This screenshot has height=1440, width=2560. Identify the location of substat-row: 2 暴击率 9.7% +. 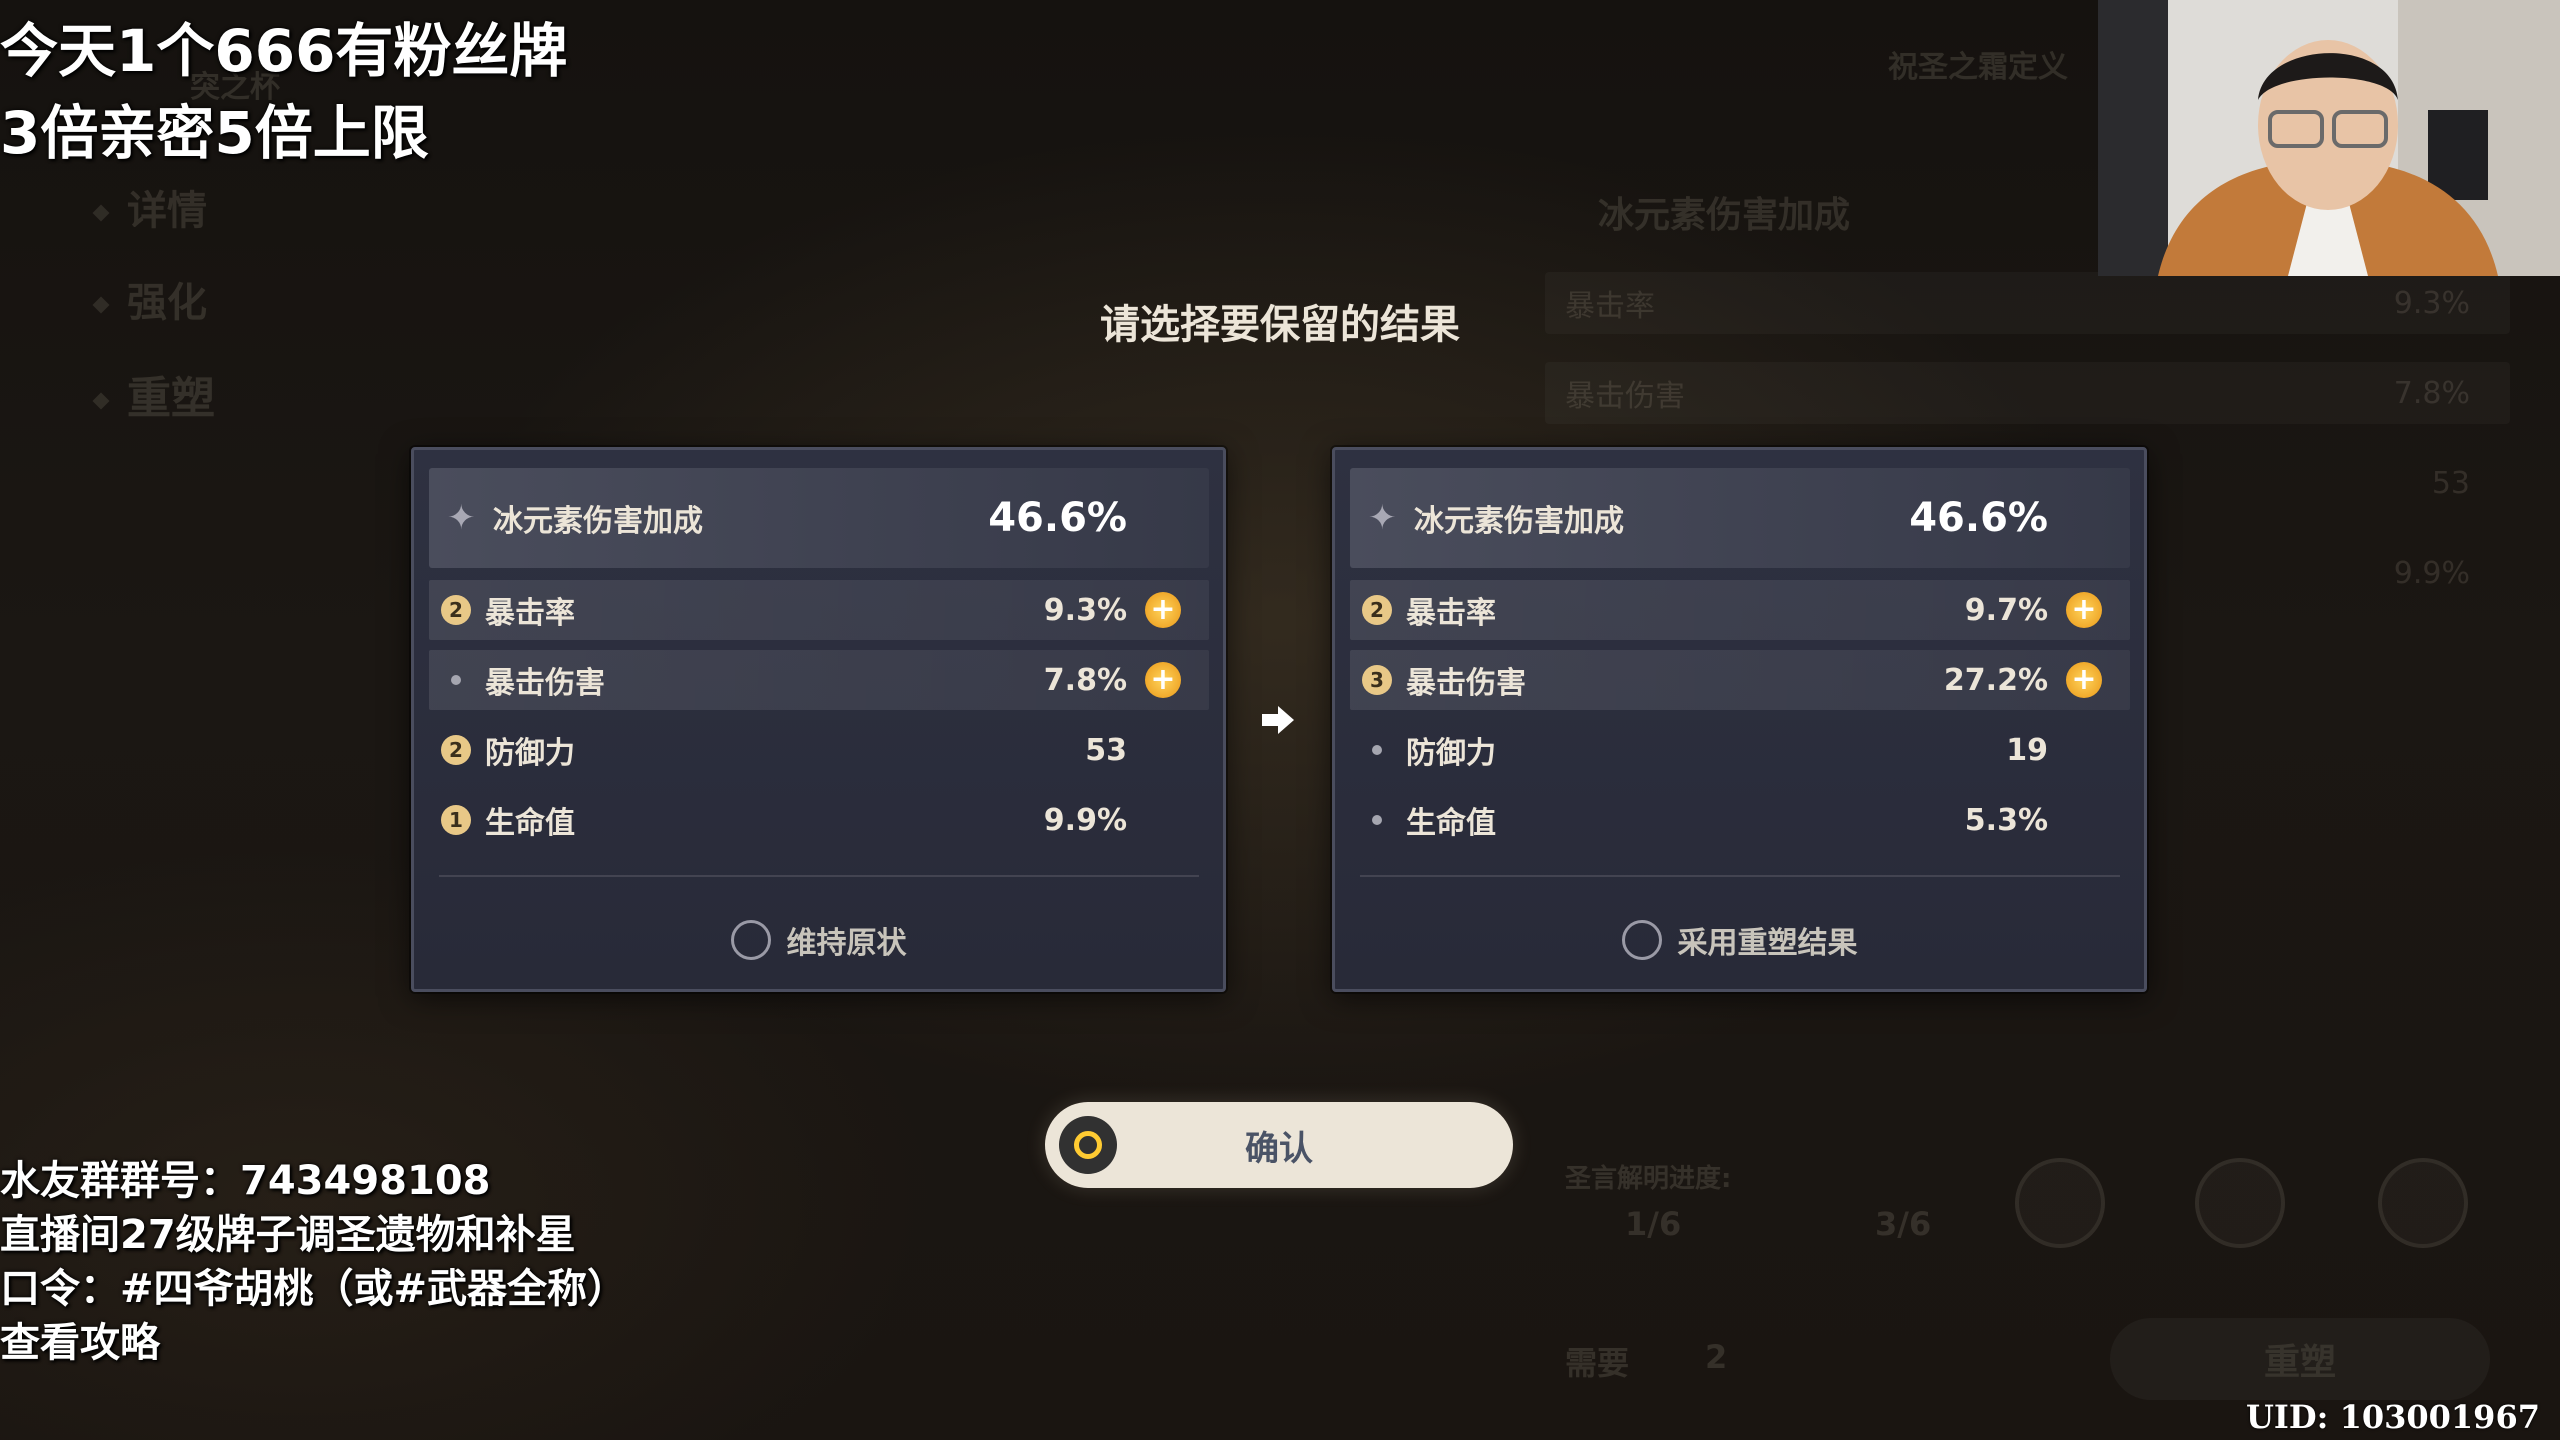
(1740, 610).